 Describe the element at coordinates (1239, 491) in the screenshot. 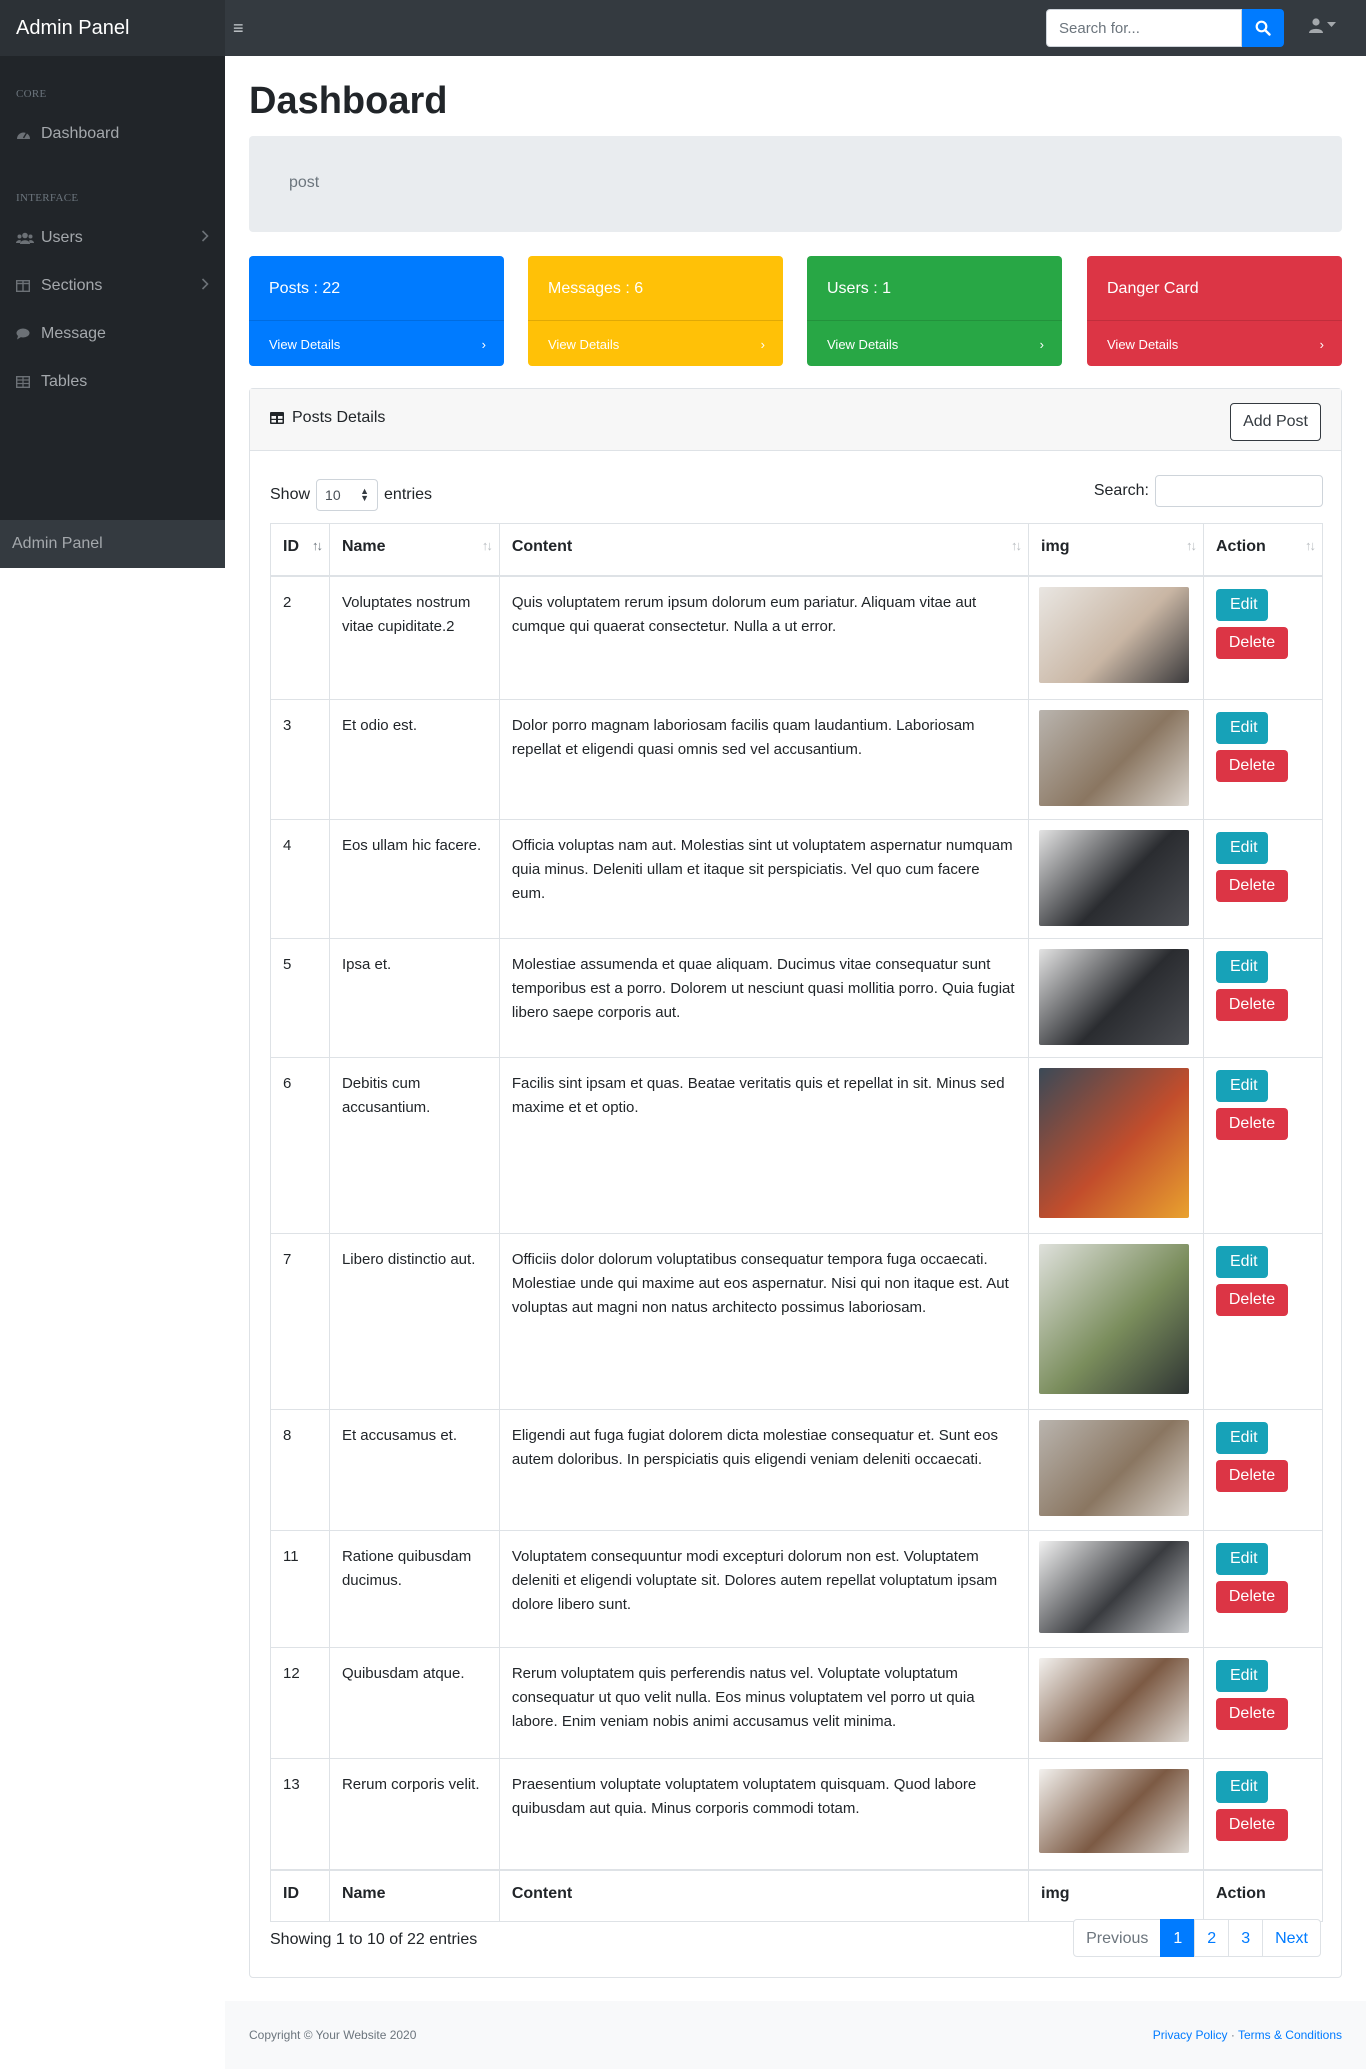

I see `table-search-input` at that location.